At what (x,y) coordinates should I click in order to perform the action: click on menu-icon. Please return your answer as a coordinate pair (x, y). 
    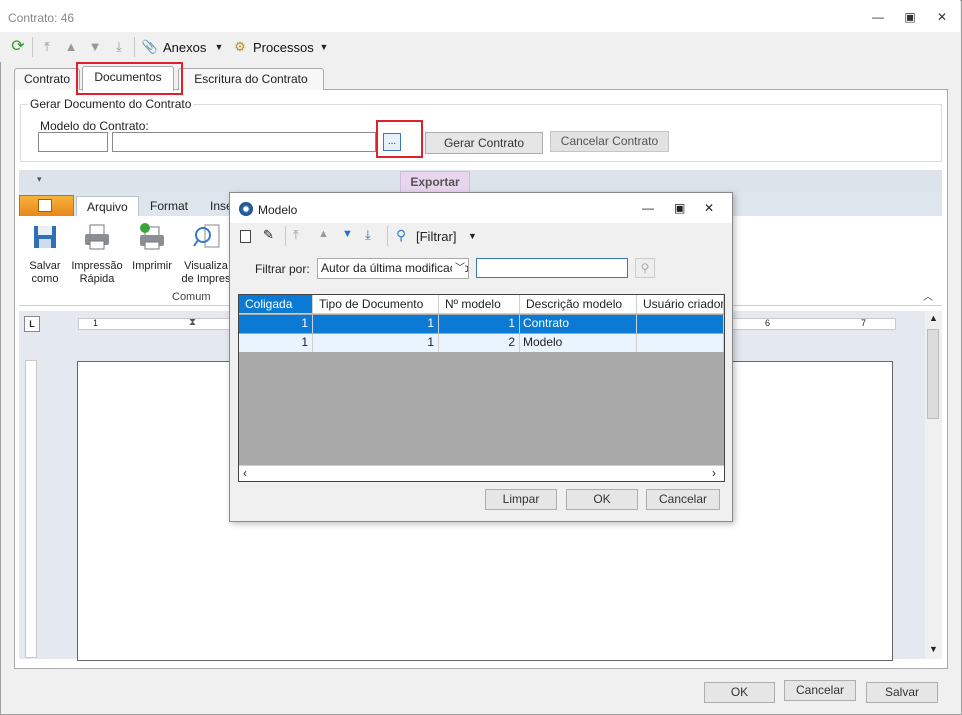
    Looking at the image, I should click on (45, 205).